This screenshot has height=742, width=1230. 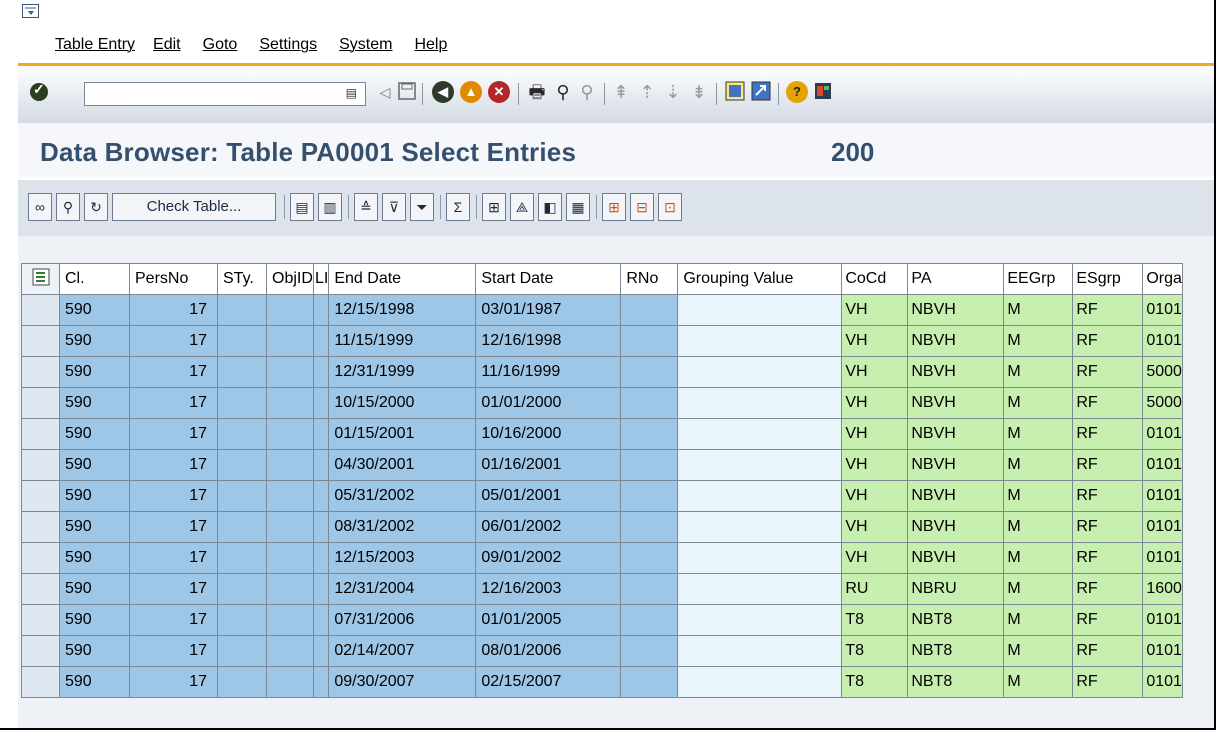 I want to click on create-session-icon, so click(x=735, y=92).